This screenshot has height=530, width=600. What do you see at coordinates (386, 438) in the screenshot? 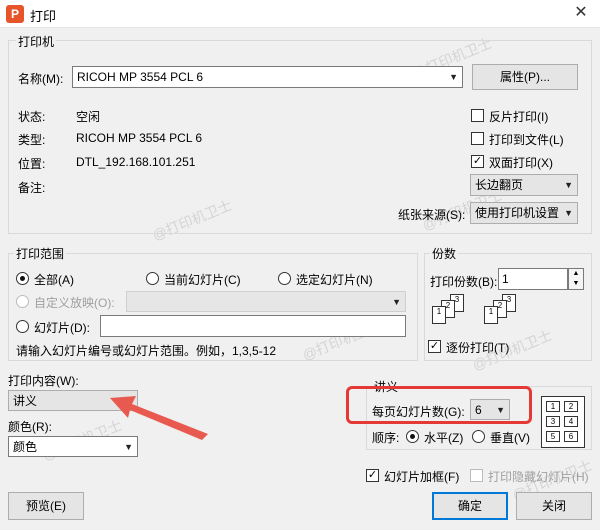
I see `order-label: 顺序:` at bounding box center [386, 438].